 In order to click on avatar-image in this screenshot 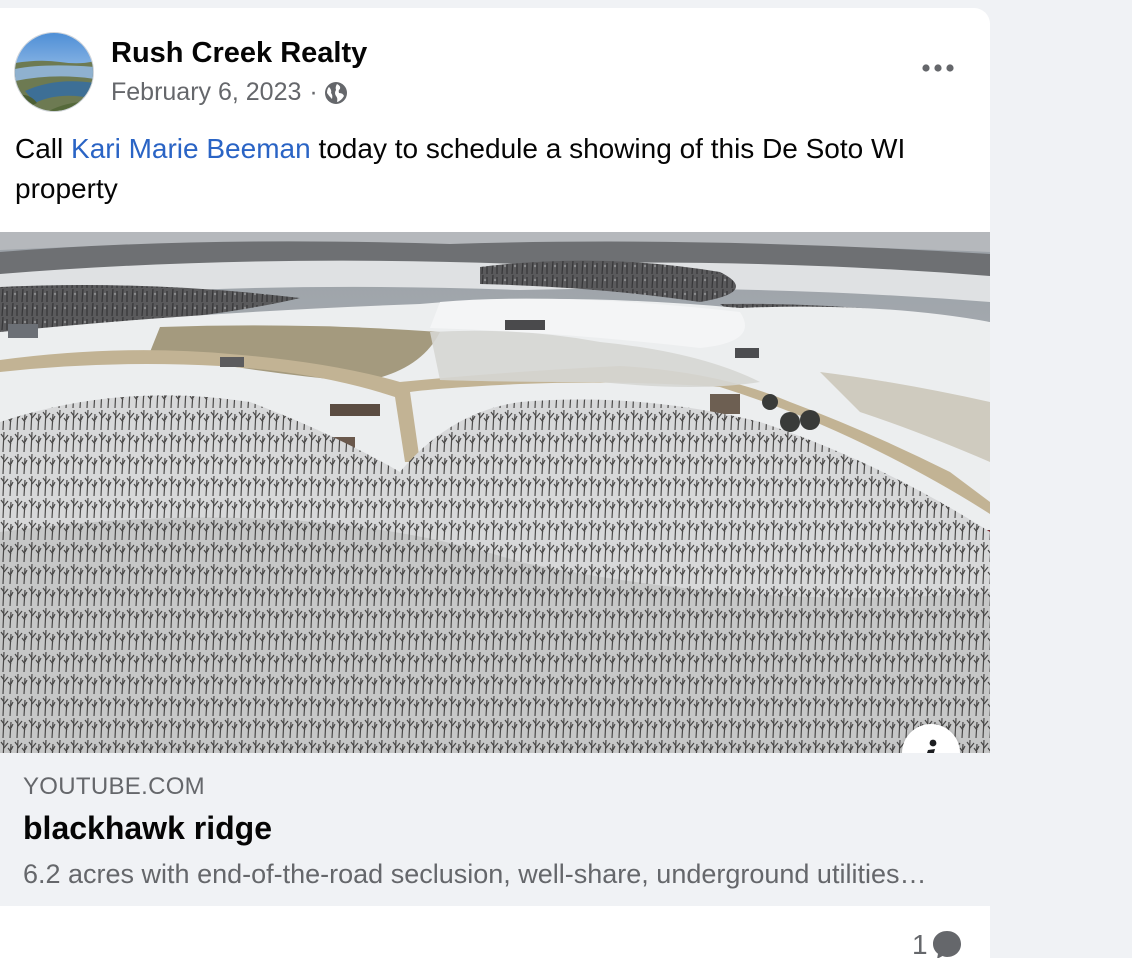, I will do `click(54, 72)`.